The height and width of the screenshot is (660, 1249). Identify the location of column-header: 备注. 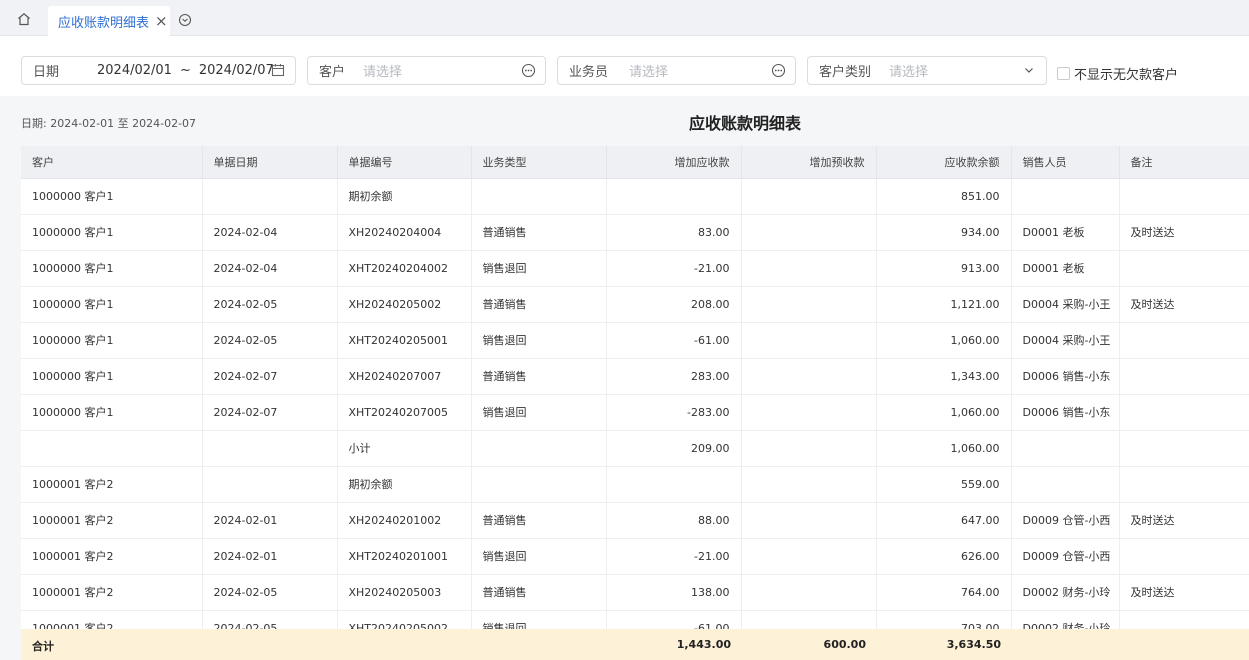
(1184, 162).